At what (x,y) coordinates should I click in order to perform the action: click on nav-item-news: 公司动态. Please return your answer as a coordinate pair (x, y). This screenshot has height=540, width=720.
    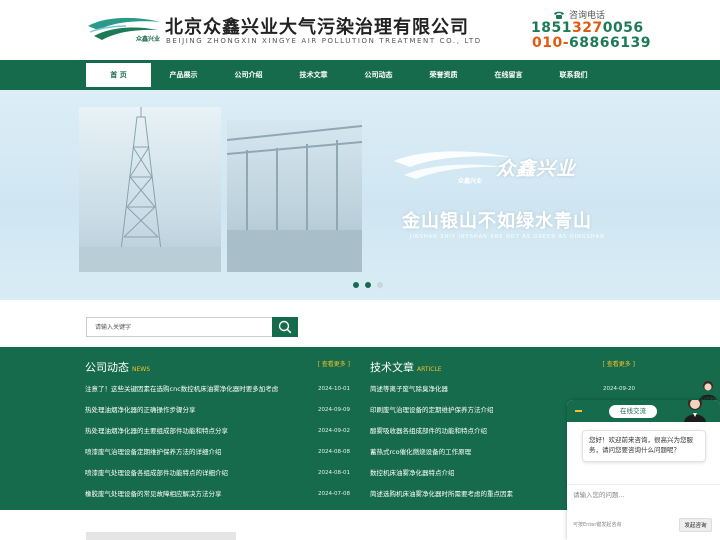
    Looking at the image, I should click on (378, 75).